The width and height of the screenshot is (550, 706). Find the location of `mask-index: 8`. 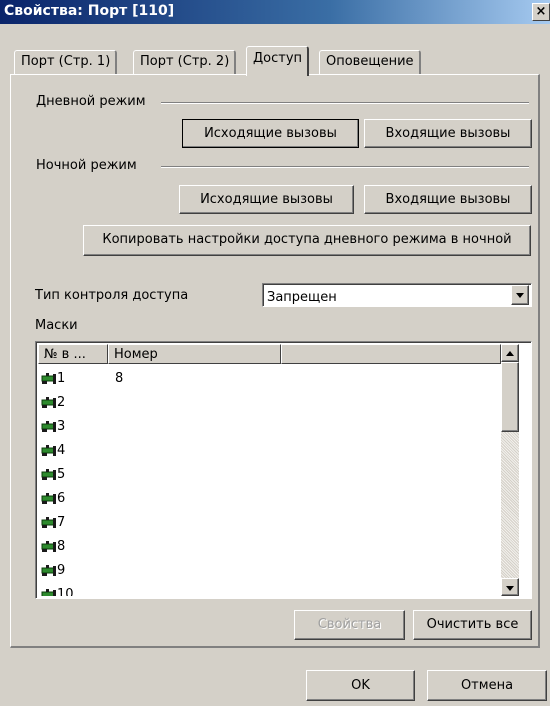

mask-index: 8 is located at coordinates (61, 546).